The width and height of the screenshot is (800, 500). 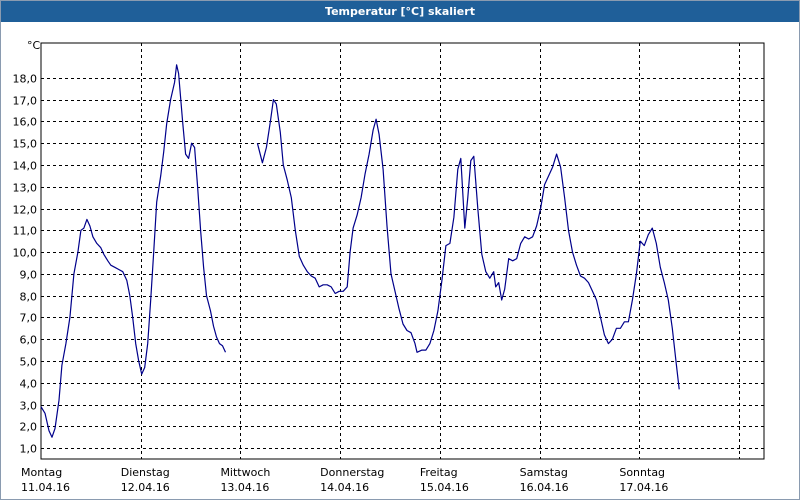 I want to click on y-tick-label: 11,0, so click(x=25, y=231).